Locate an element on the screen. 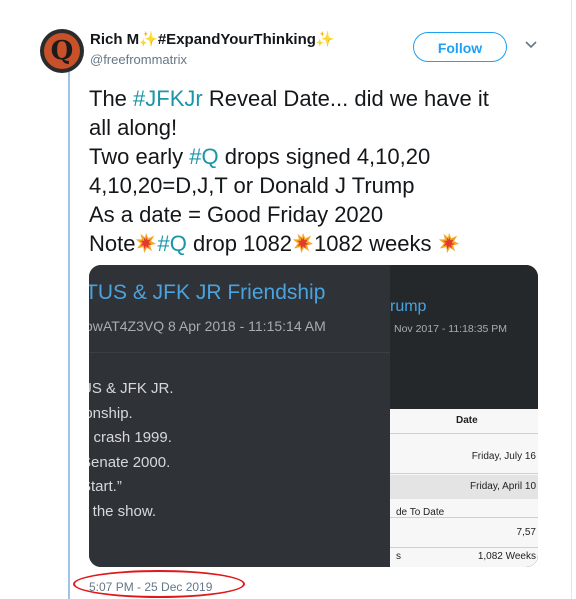 The width and height of the screenshot is (576, 599). tweet-line-6: Note #Q drop 1082 1082 weeks is located at coordinates (314, 243).